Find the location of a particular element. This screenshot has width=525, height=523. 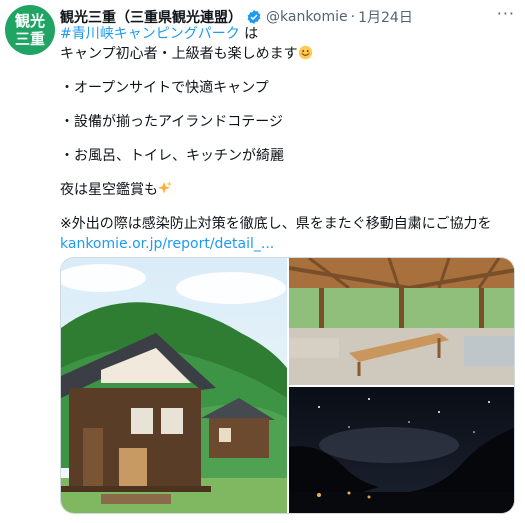

bullet-open-site: ・オープンサイトで快適キャンプ is located at coordinates (164, 88).